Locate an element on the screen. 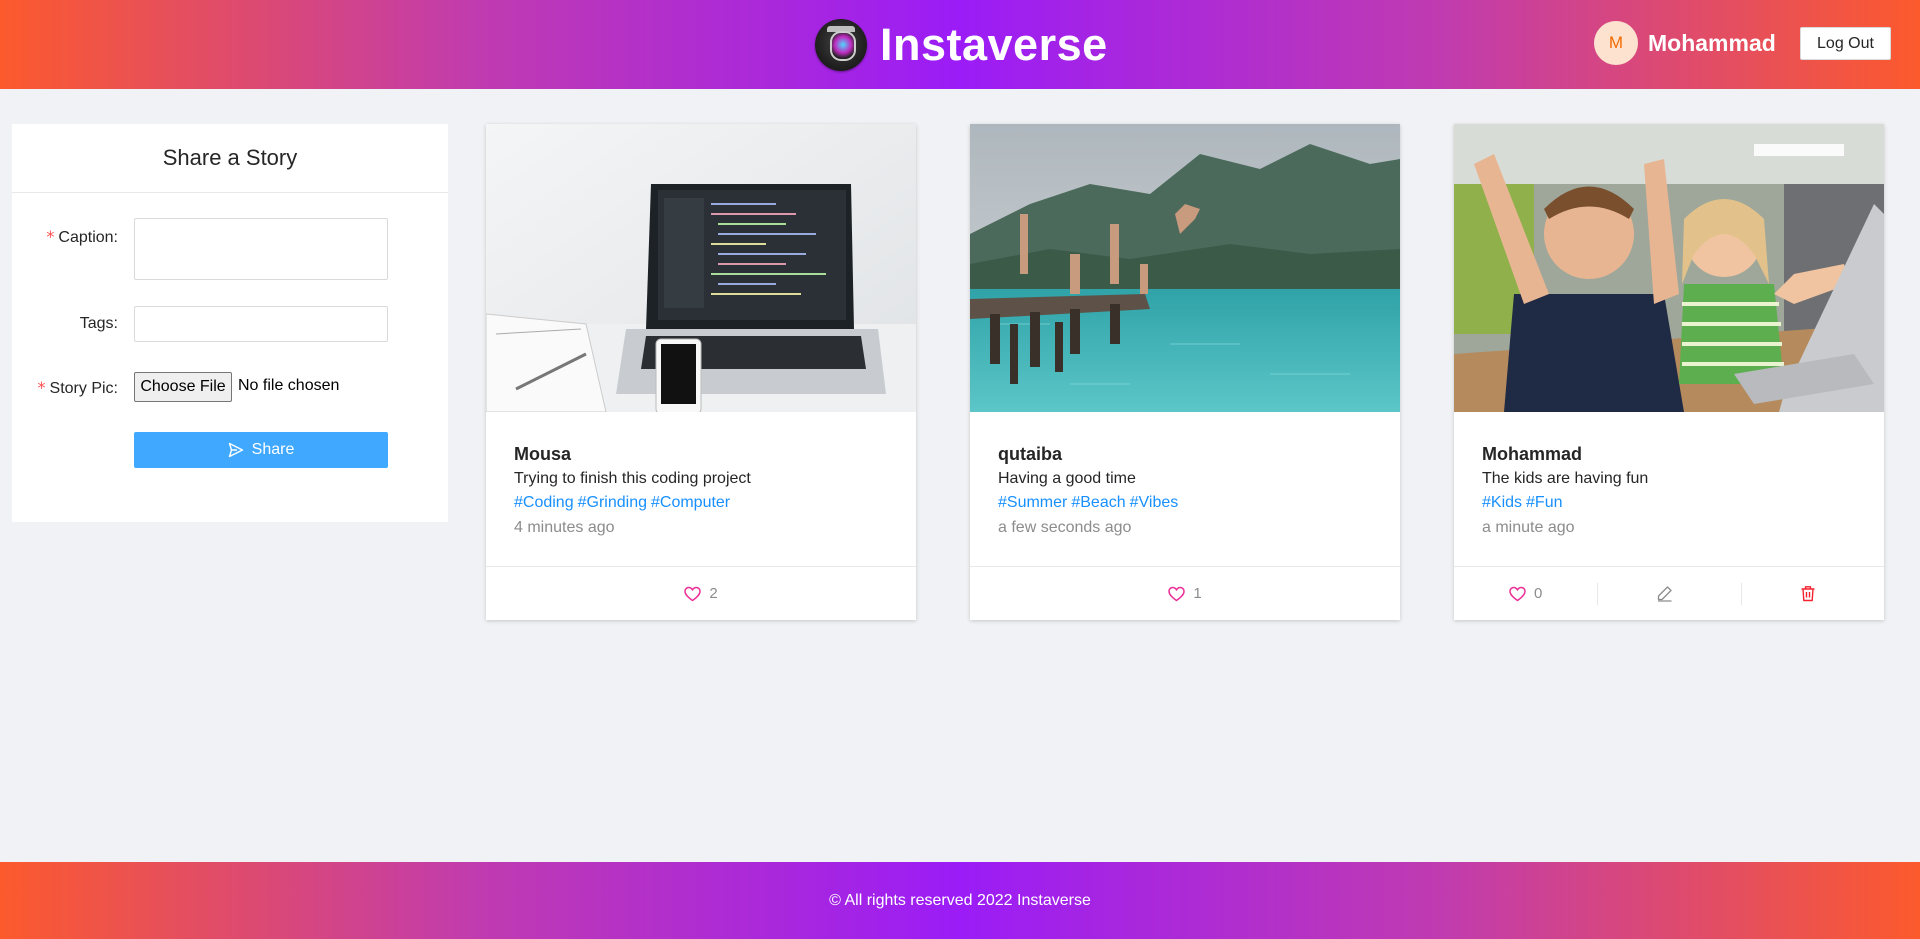 This screenshot has height=939, width=1920. app-header: Instaverse M Mohammad Log Out is located at coordinates (960, 44).